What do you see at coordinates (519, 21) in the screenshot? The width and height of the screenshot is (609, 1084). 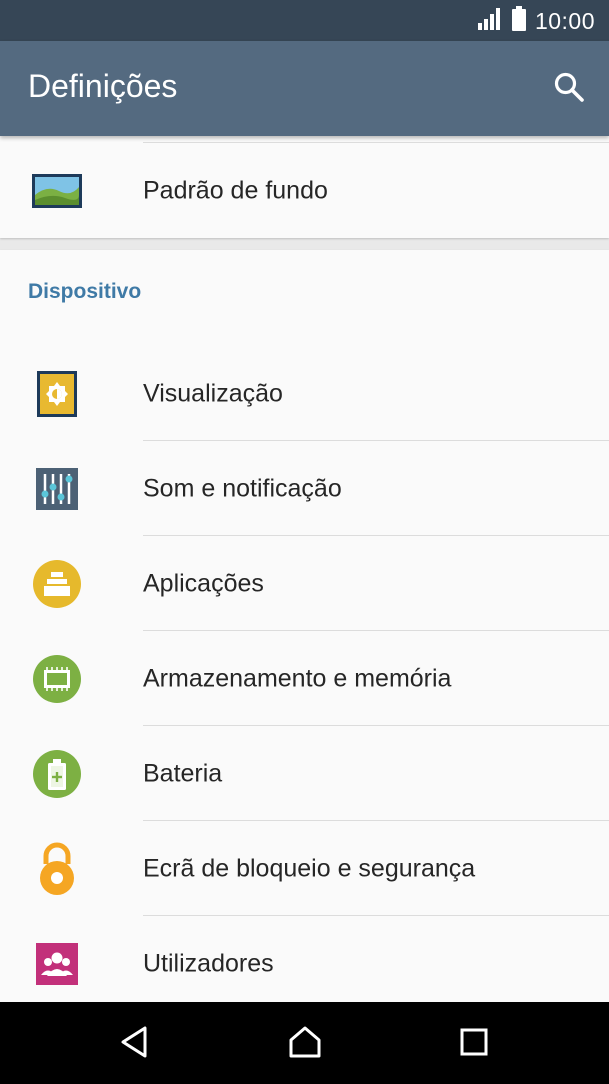 I see `battery-icon` at bounding box center [519, 21].